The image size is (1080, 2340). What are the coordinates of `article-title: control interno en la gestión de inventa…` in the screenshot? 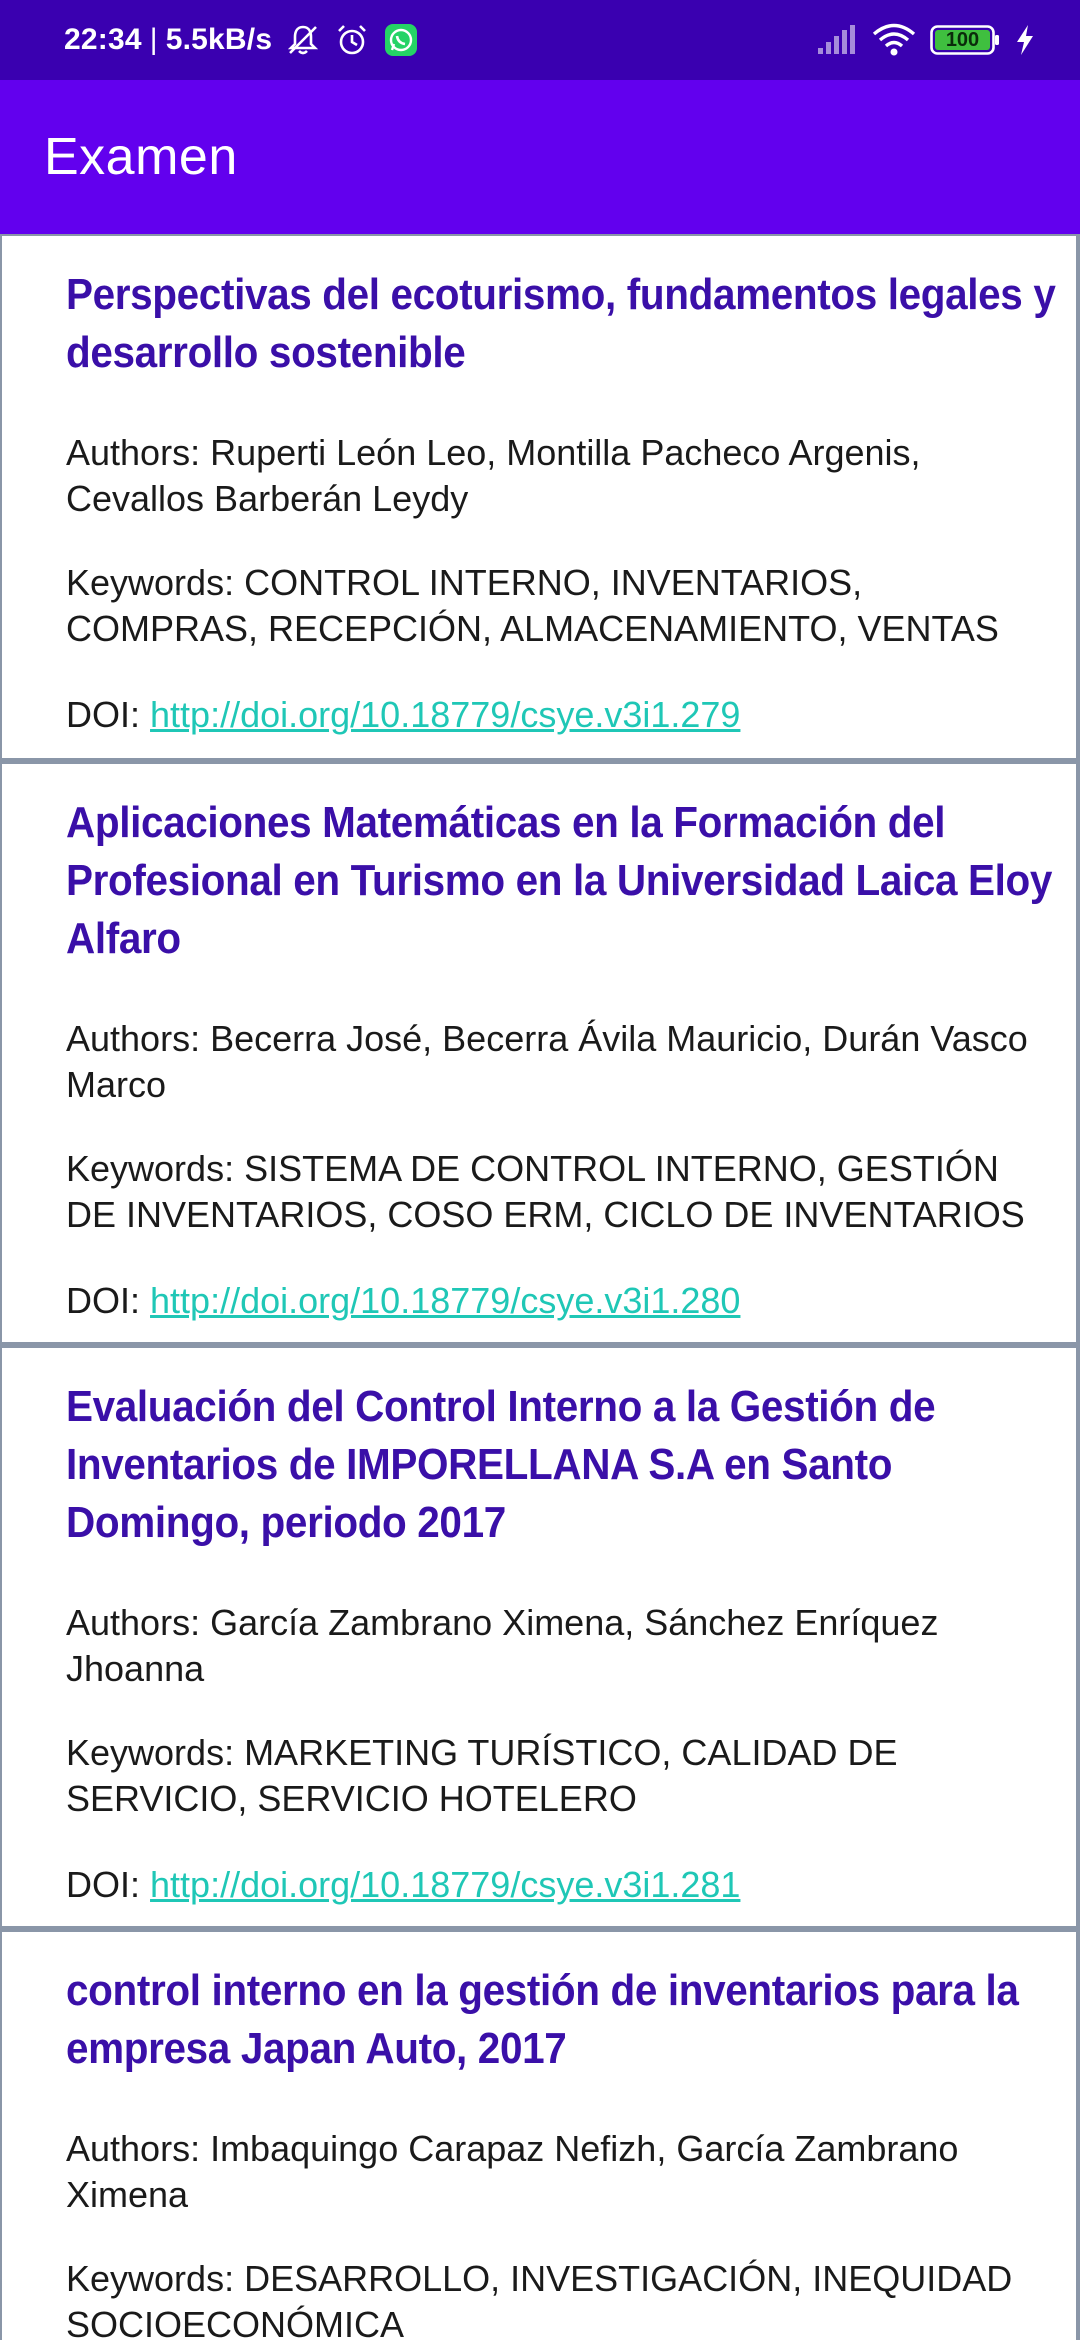 It's located at (542, 2019).